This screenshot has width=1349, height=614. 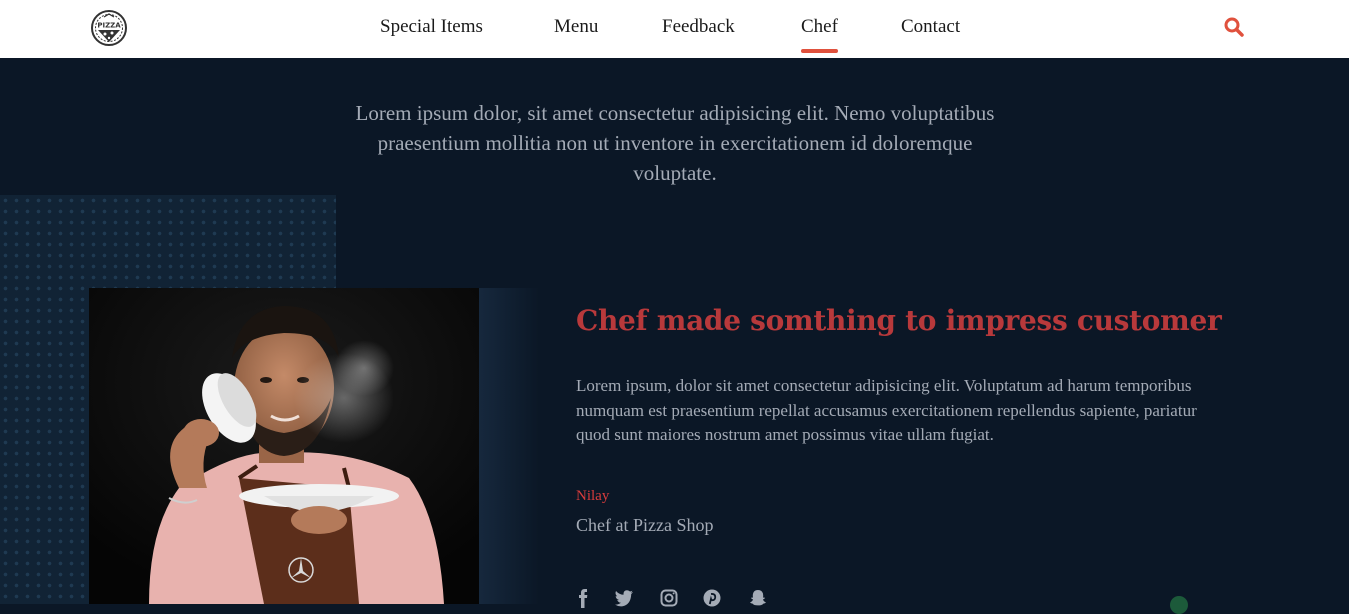 What do you see at coordinates (624, 598) in the screenshot?
I see `twitter-icon` at bounding box center [624, 598].